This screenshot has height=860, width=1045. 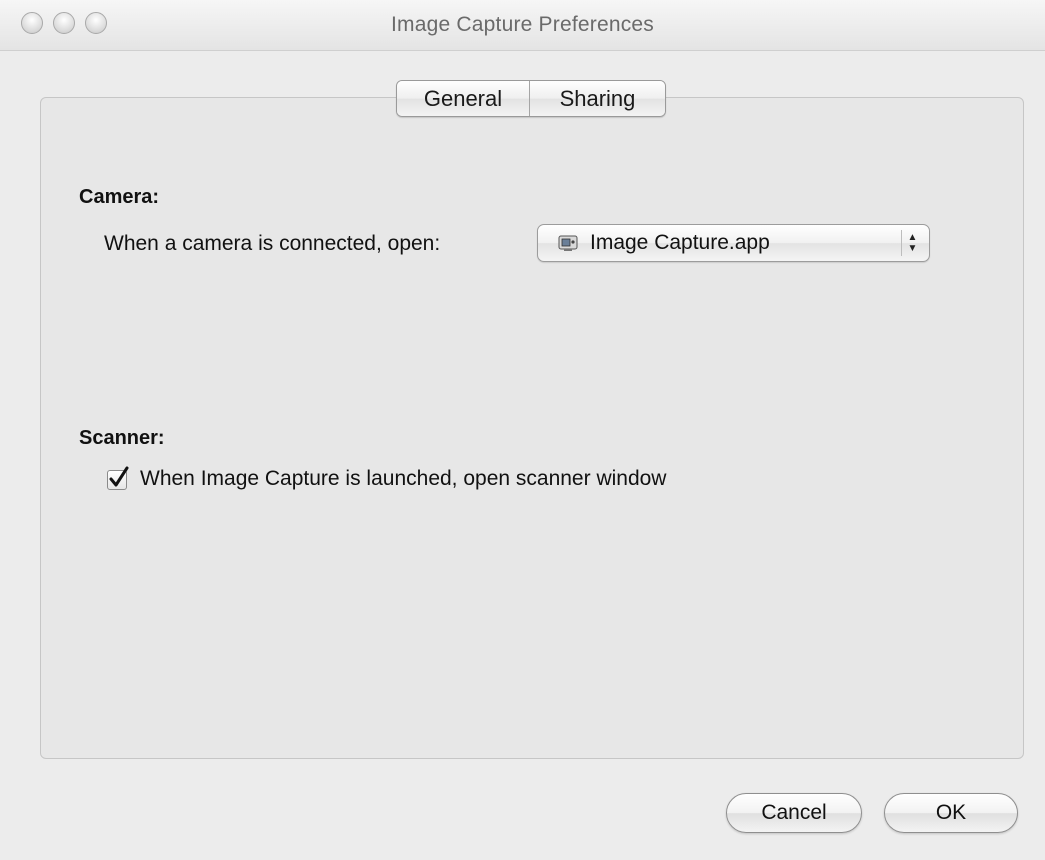 I want to click on tab-general: General, so click(x=463, y=98).